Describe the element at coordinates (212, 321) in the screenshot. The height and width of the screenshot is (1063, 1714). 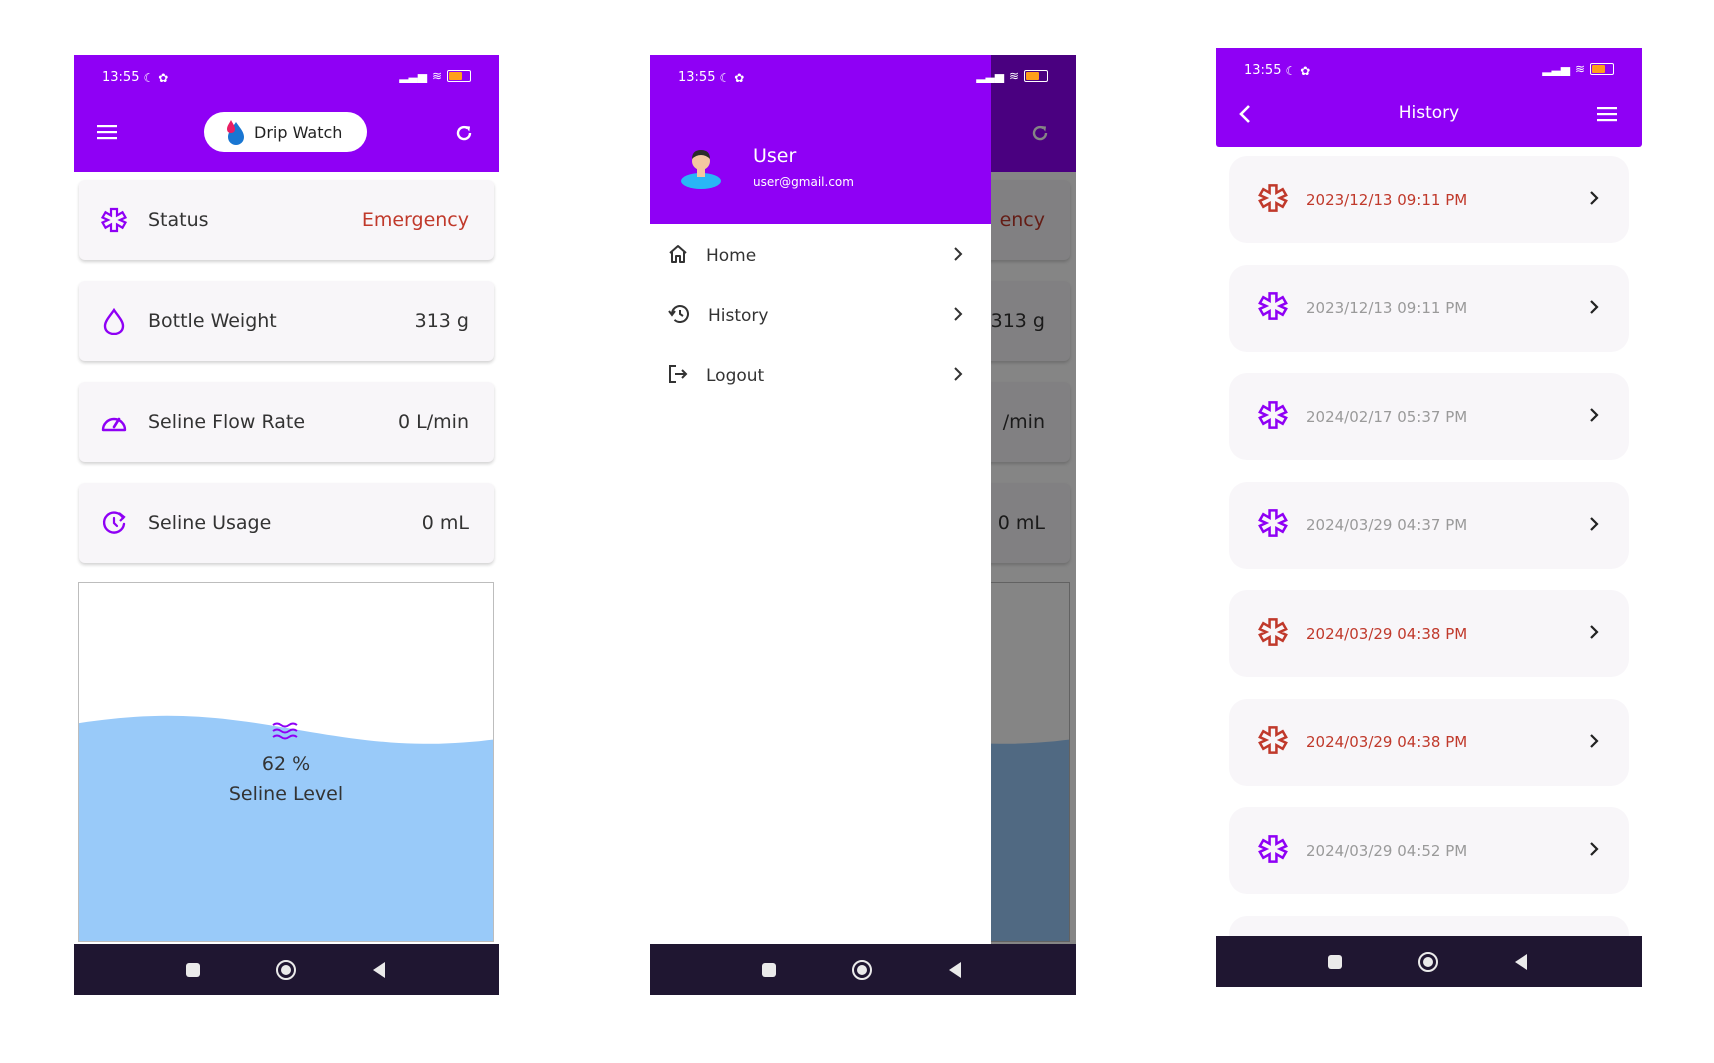
I see `bottle-weight-label: Bottle Weight` at that location.